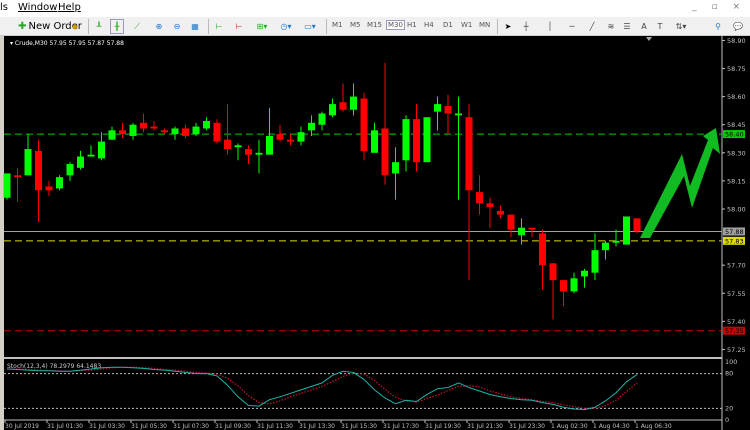 This screenshot has height=430, width=750. What do you see at coordinates (117, 26) in the screenshot?
I see `candlestick-icon: ╫` at bounding box center [117, 26].